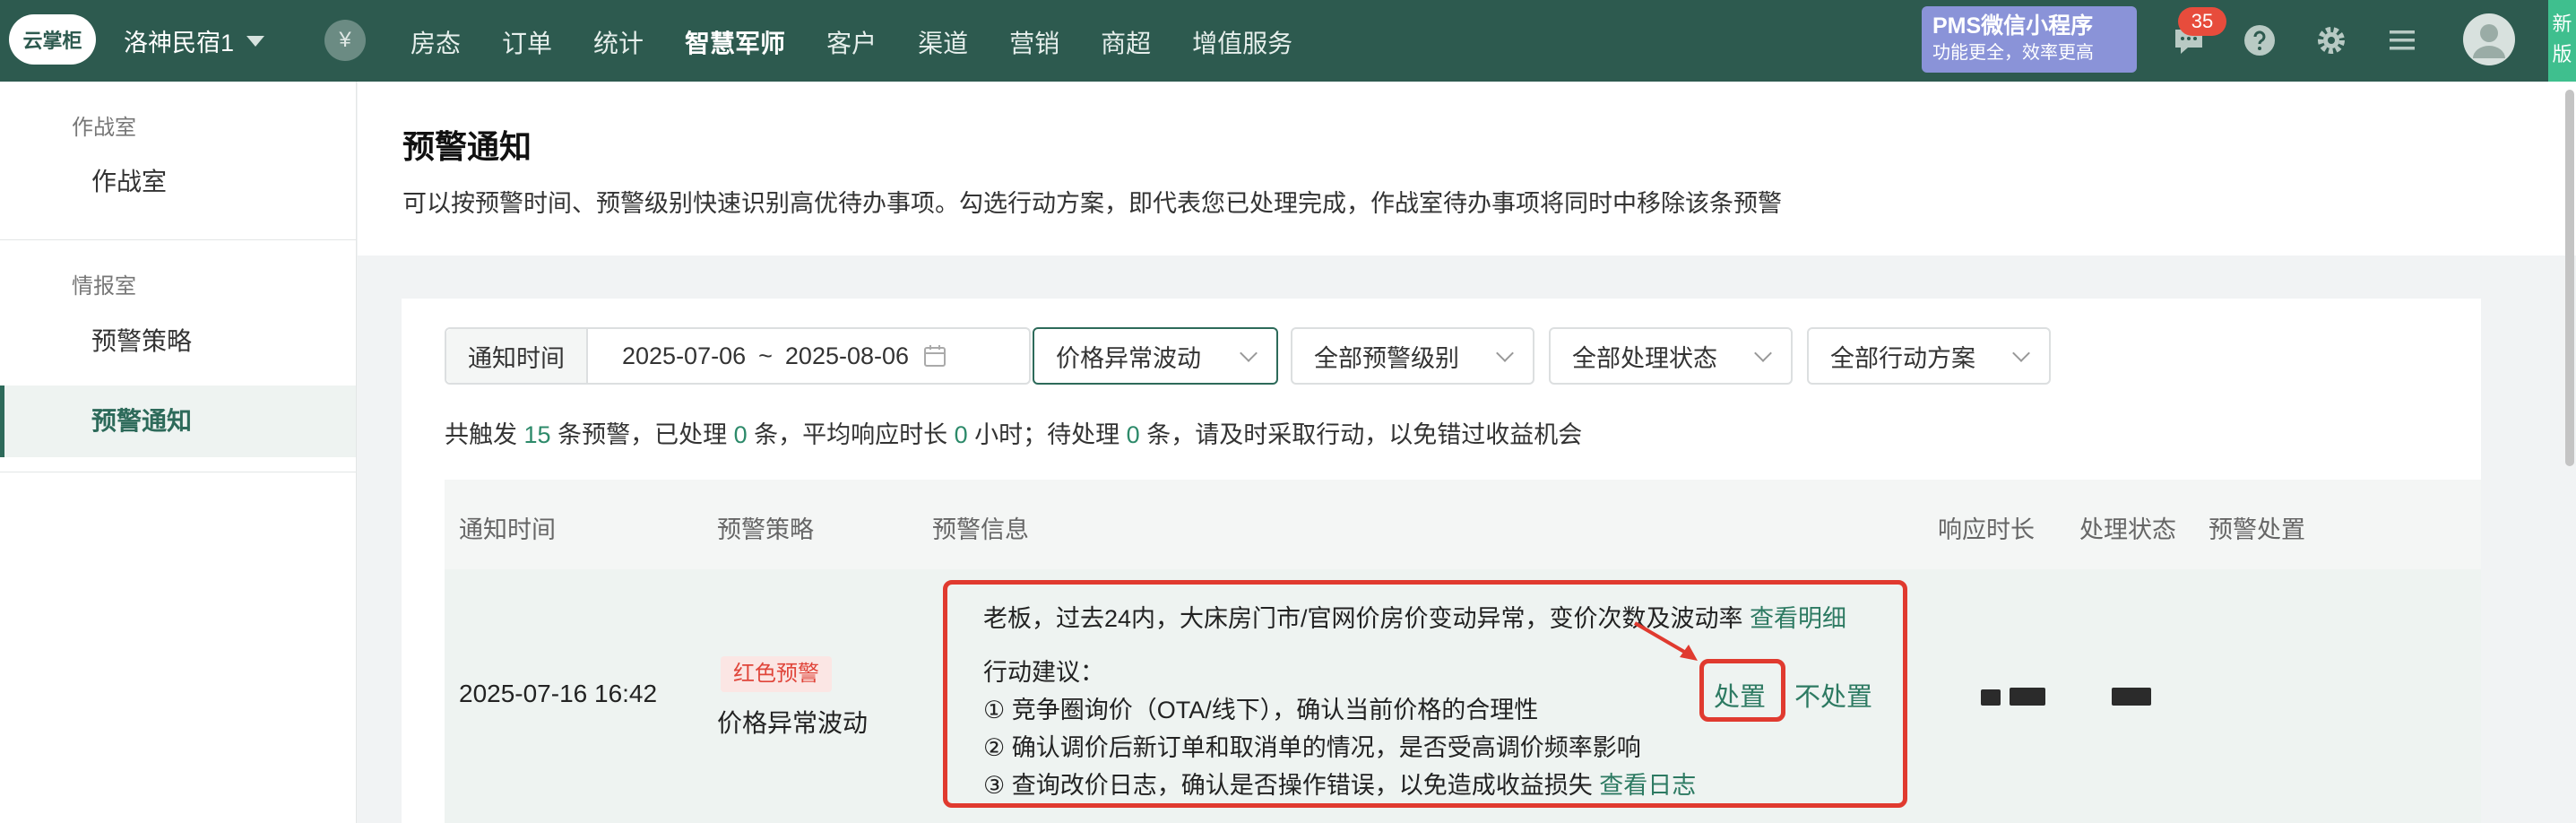 The height and width of the screenshot is (823, 2576). Describe the element at coordinates (1386, 358) in the screenshot. I see `level-select-value: 全部预警级别` at that location.